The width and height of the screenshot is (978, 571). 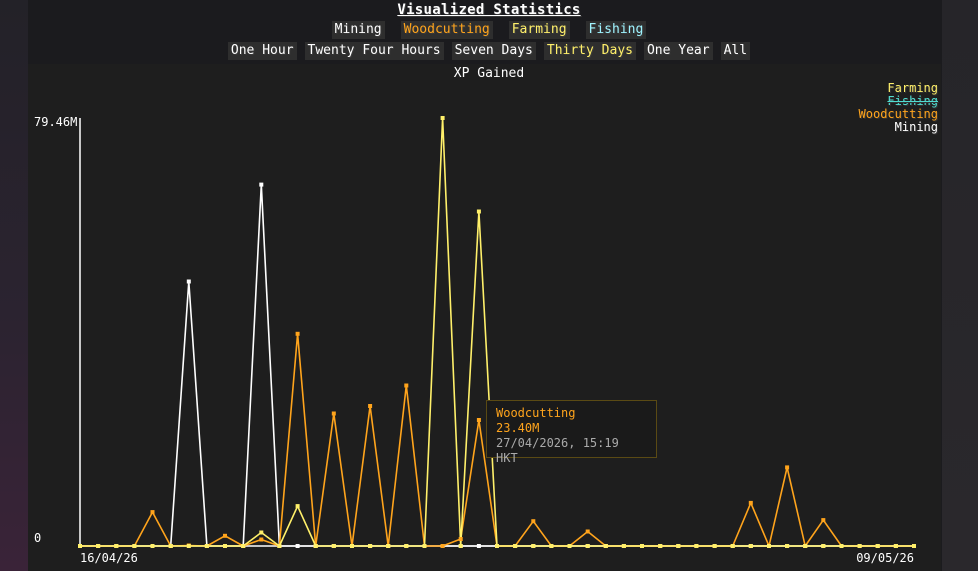 I want to click on legend: Farming Fishing Woodcutting Mining, so click(x=898, y=108).